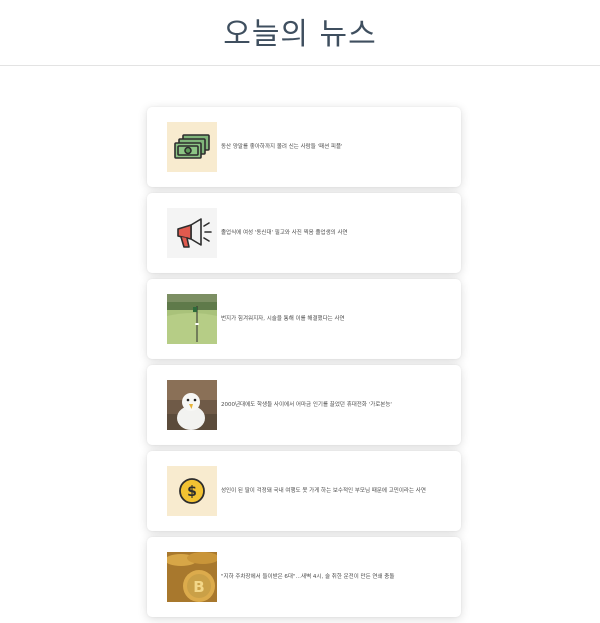 The width and height of the screenshot is (600, 623). Describe the element at coordinates (282, 146) in the screenshot. I see `news-headline: 동산 양말를 좋아하까지 몰려 신는 사람들 '패션 피플'` at that location.